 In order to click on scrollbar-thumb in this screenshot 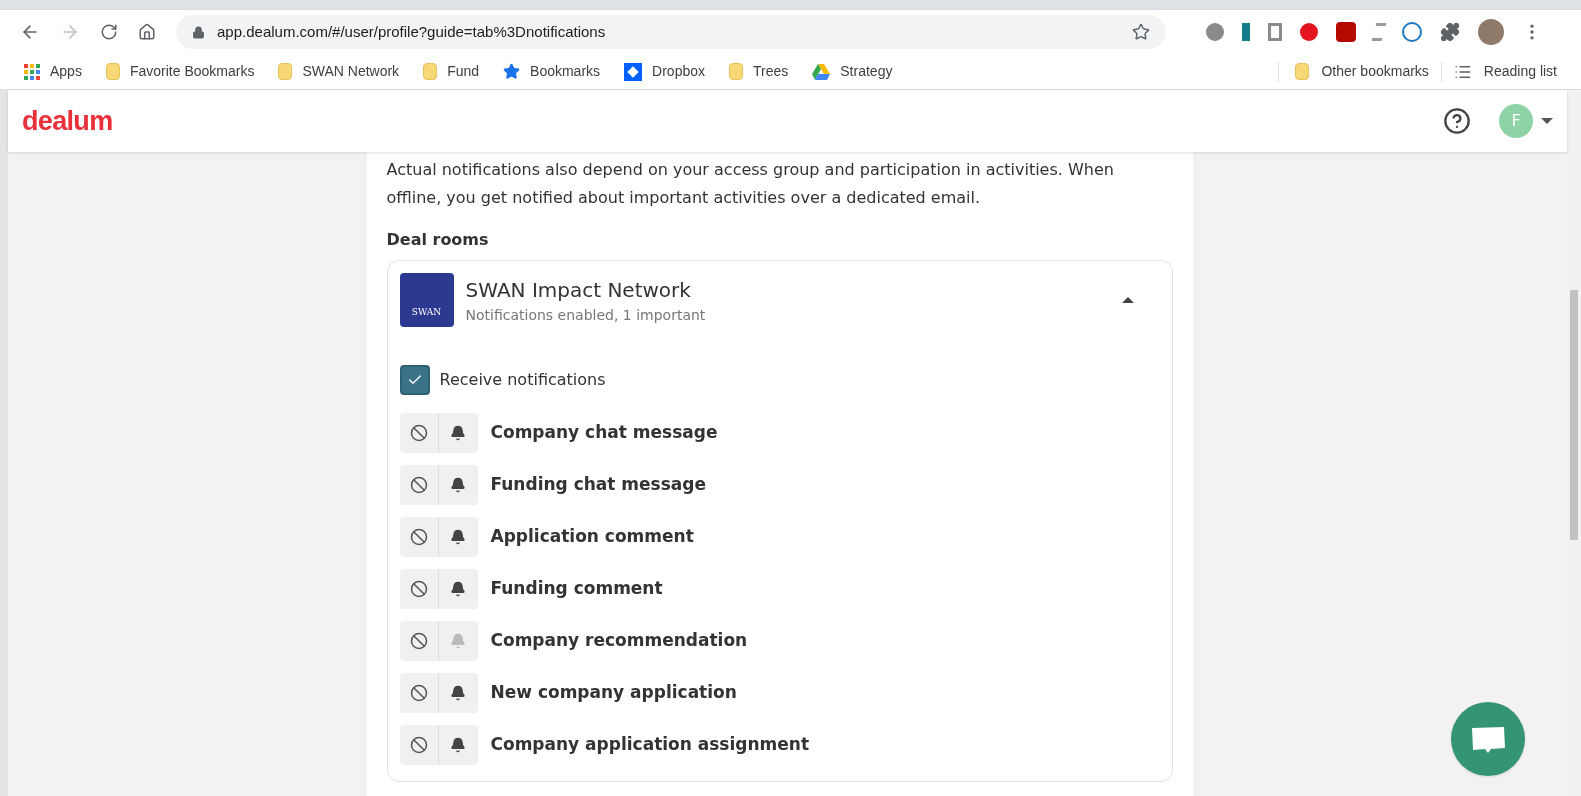, I will do `click(1574, 415)`.